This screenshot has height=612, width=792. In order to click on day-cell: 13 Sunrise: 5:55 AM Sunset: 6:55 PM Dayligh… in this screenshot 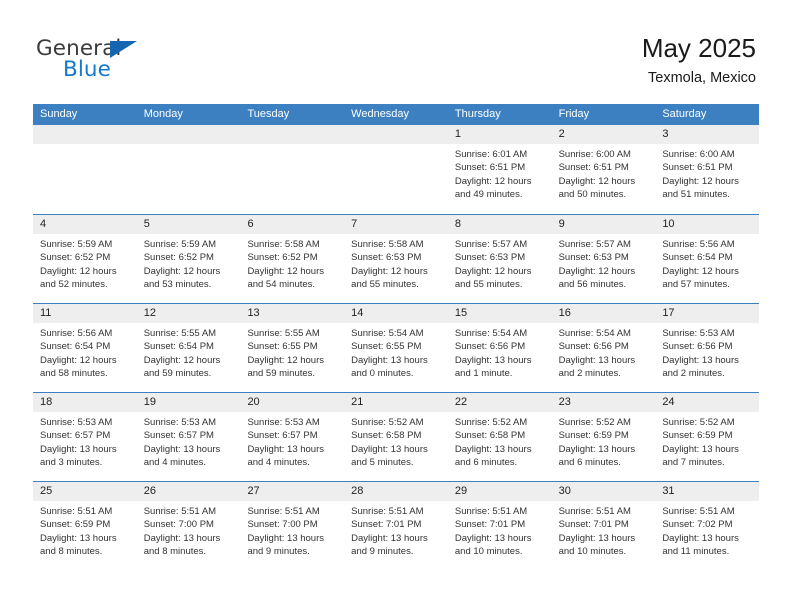, I will do `click(292, 348)`.